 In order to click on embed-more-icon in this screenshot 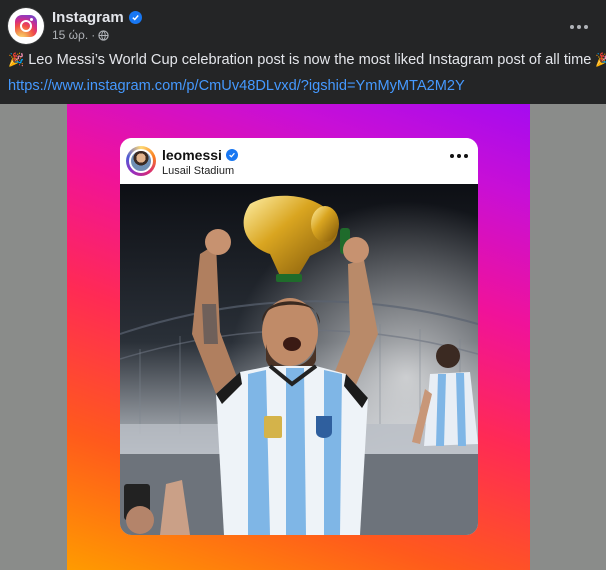, I will do `click(459, 156)`.